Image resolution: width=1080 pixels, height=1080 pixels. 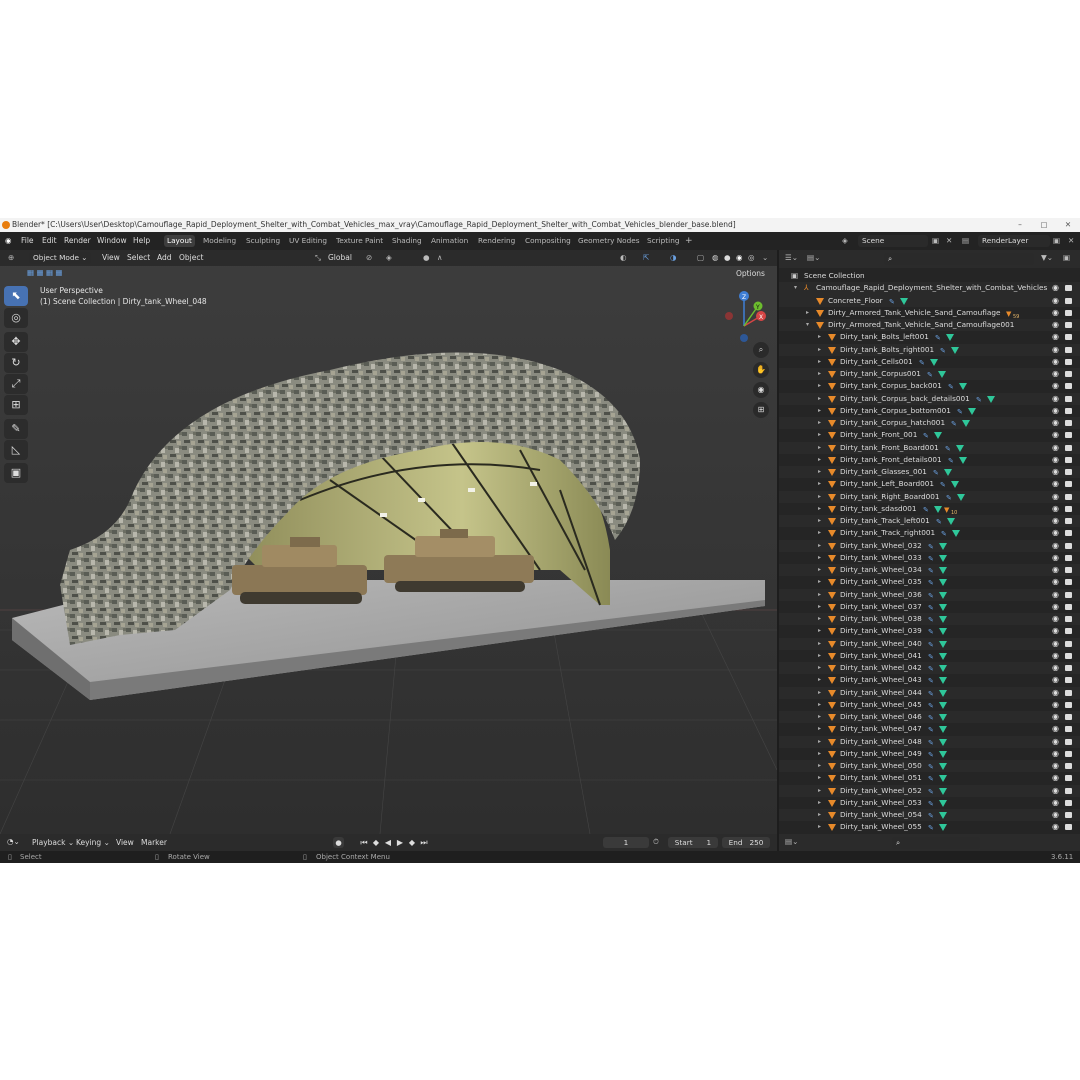 What do you see at coordinates (929, 827) in the screenshot?
I see `outliner-row: ▸ Dirty_tank_Wheel_055 ✎ ◉` at bounding box center [929, 827].